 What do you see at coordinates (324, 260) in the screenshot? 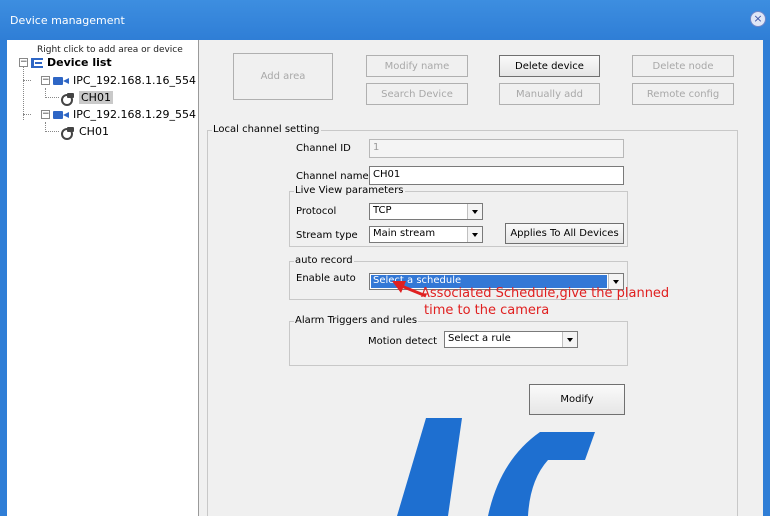
I see `auto-record-legend: auto record` at bounding box center [324, 260].